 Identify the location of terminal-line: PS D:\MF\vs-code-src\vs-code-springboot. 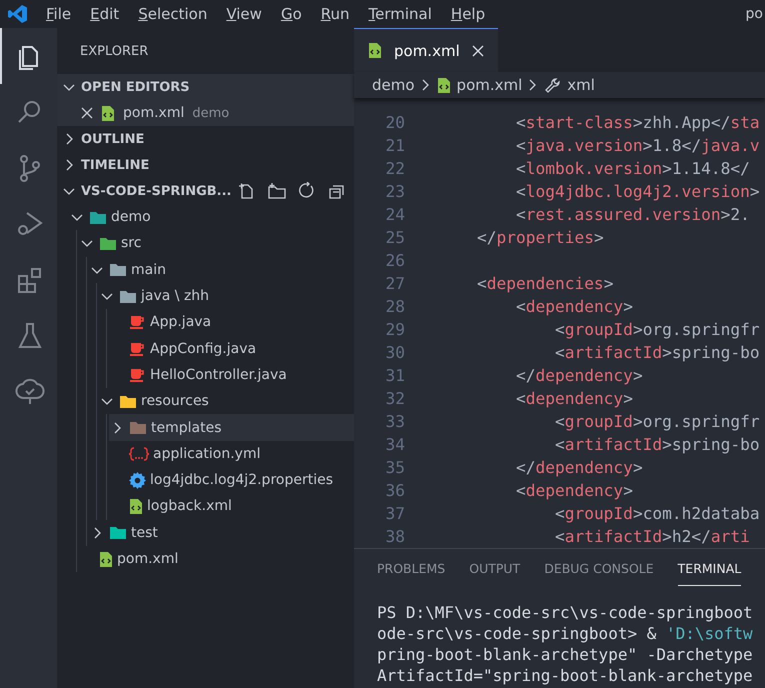
(565, 612).